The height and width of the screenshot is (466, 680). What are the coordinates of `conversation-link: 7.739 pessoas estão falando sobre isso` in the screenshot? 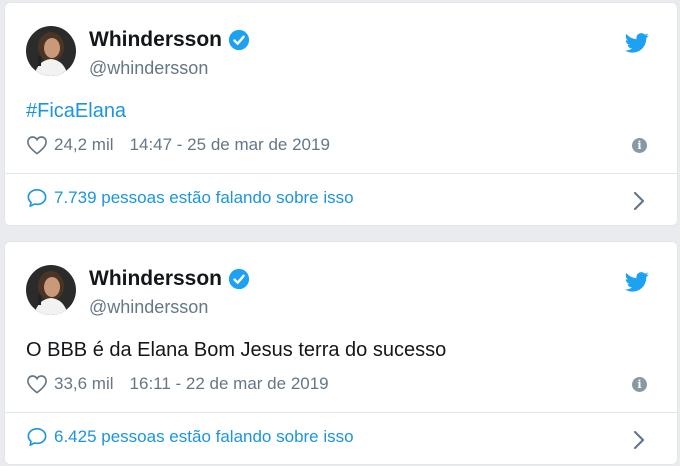 It's located at (190, 198).